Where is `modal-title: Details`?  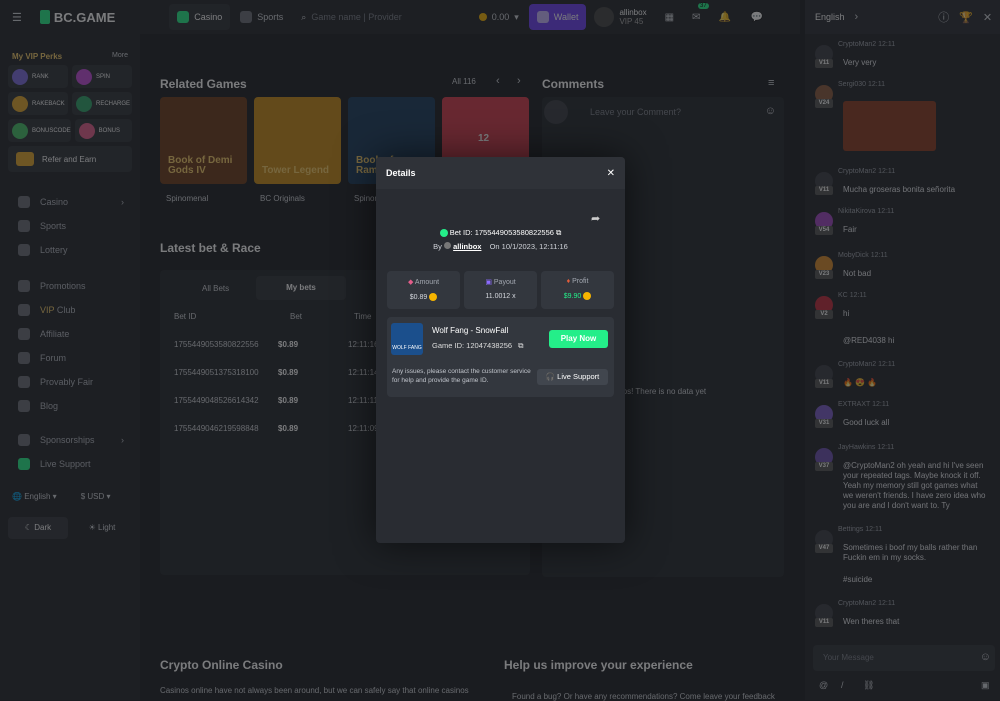 modal-title: Details is located at coordinates (401, 173).